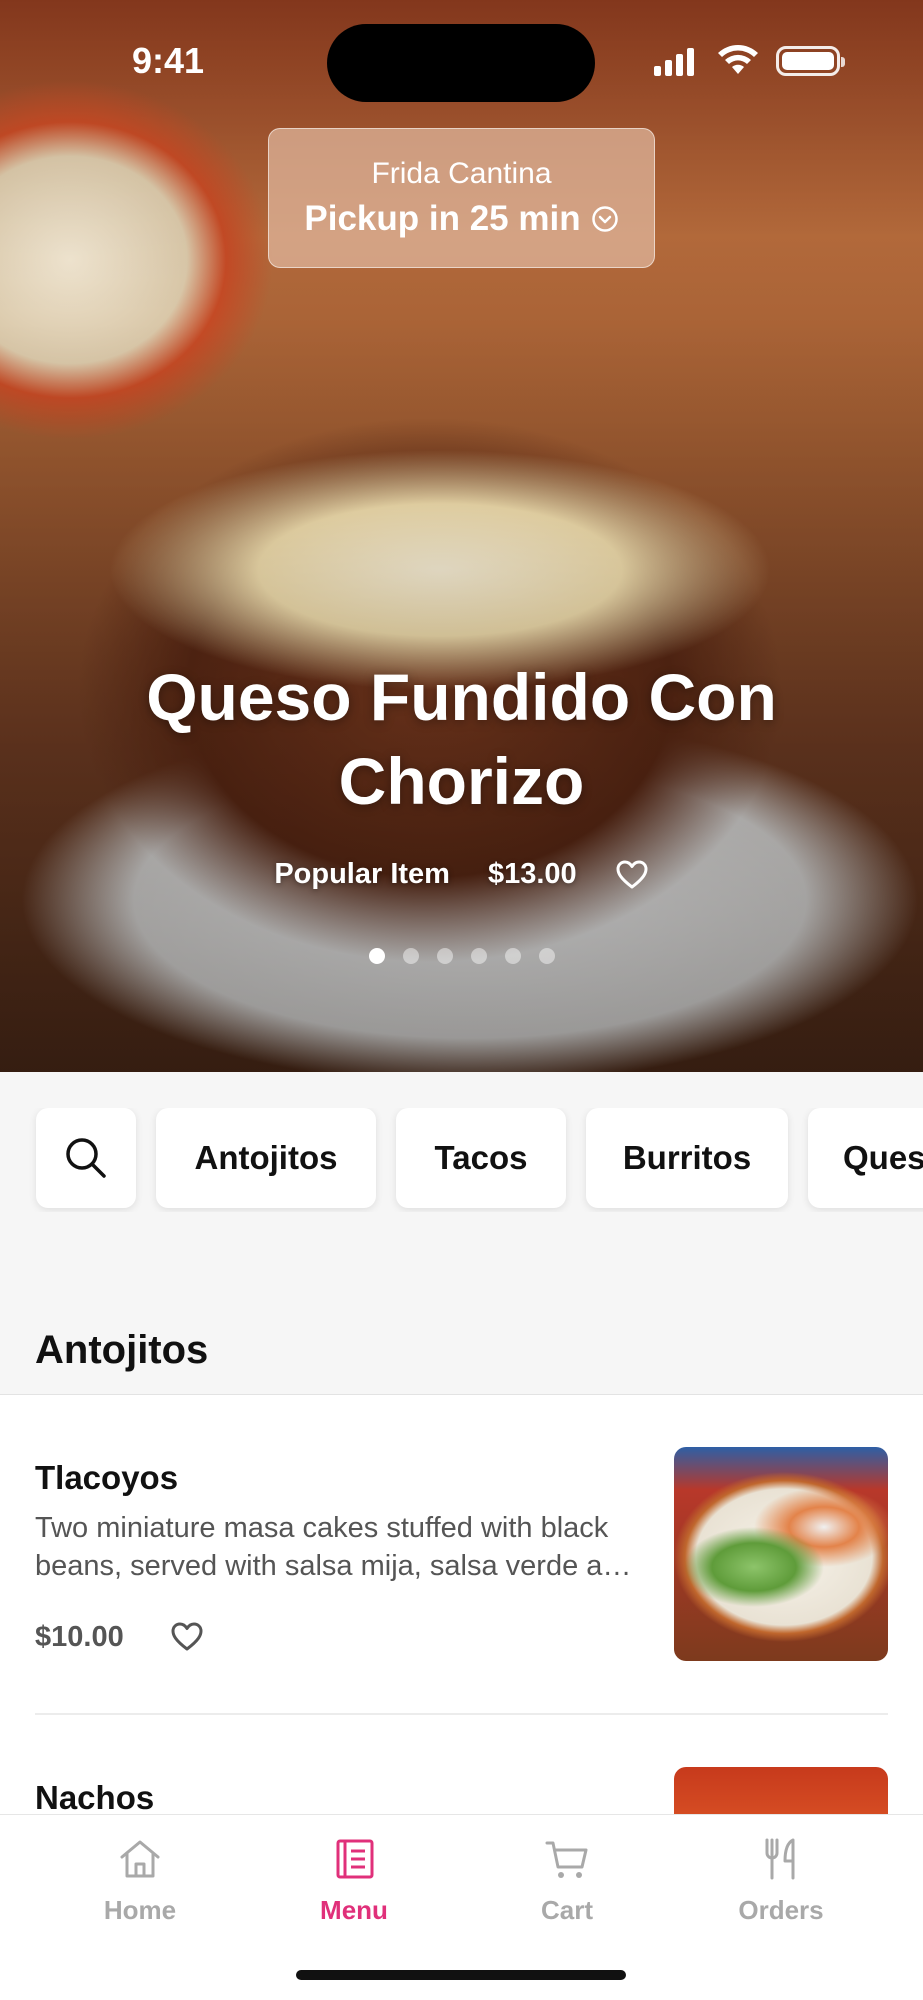 This screenshot has height=2000, width=923. What do you see at coordinates (566, 1859) in the screenshot?
I see `cart-icon` at bounding box center [566, 1859].